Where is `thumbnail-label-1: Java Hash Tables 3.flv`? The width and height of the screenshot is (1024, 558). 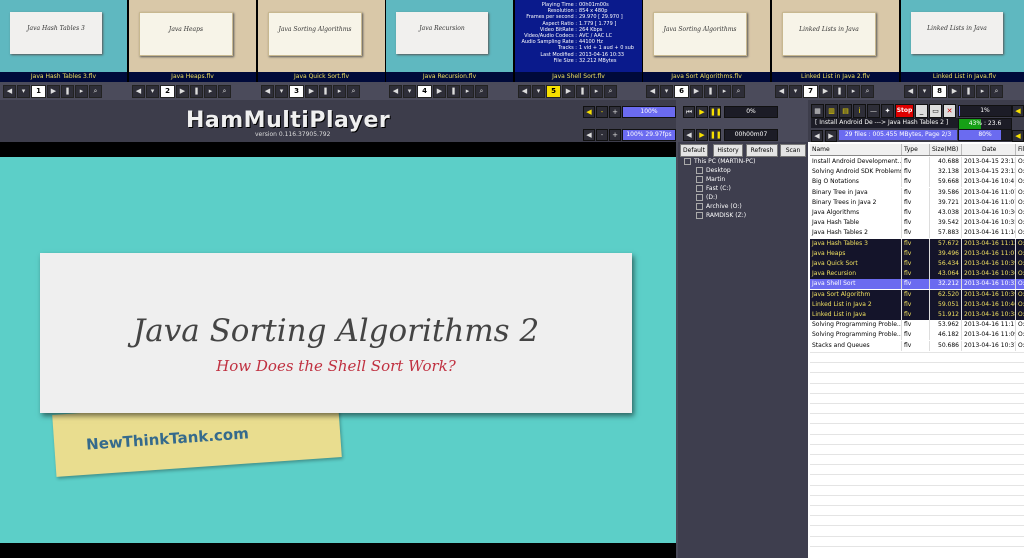 thumbnail-label-1: Java Hash Tables 3.flv is located at coordinates (63, 77).